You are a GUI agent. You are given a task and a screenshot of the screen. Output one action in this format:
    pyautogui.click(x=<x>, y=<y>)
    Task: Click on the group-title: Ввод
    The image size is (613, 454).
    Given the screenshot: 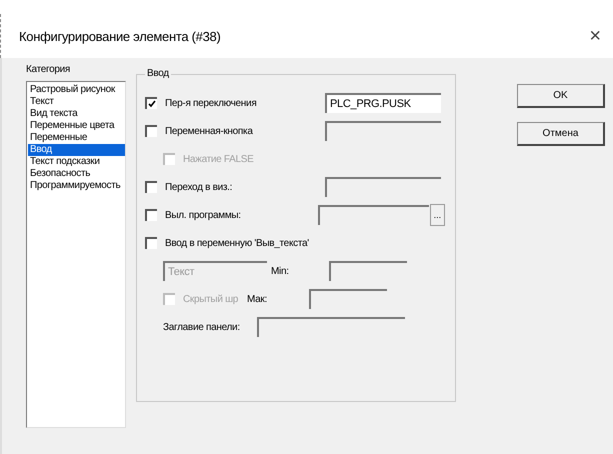 What is the action you would take?
    pyautogui.click(x=158, y=73)
    